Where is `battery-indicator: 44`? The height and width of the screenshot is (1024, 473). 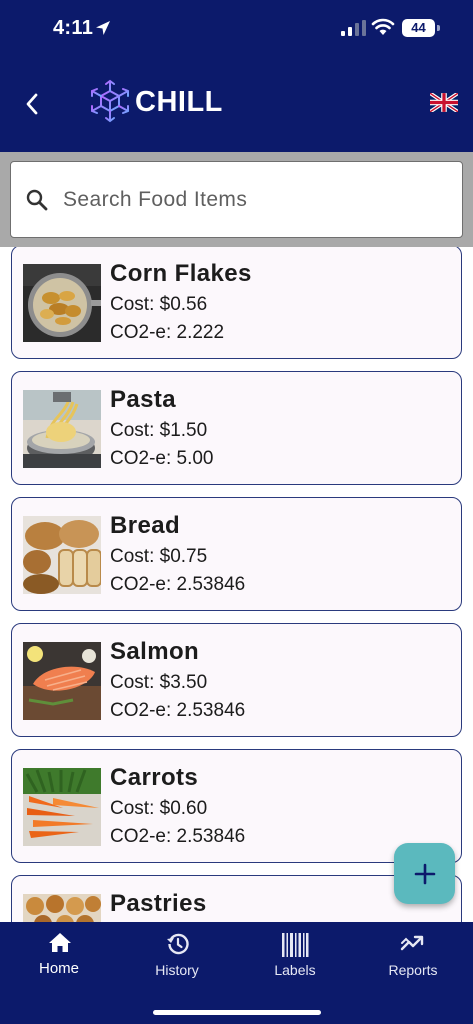
battery-indicator: 44 is located at coordinates (418, 28).